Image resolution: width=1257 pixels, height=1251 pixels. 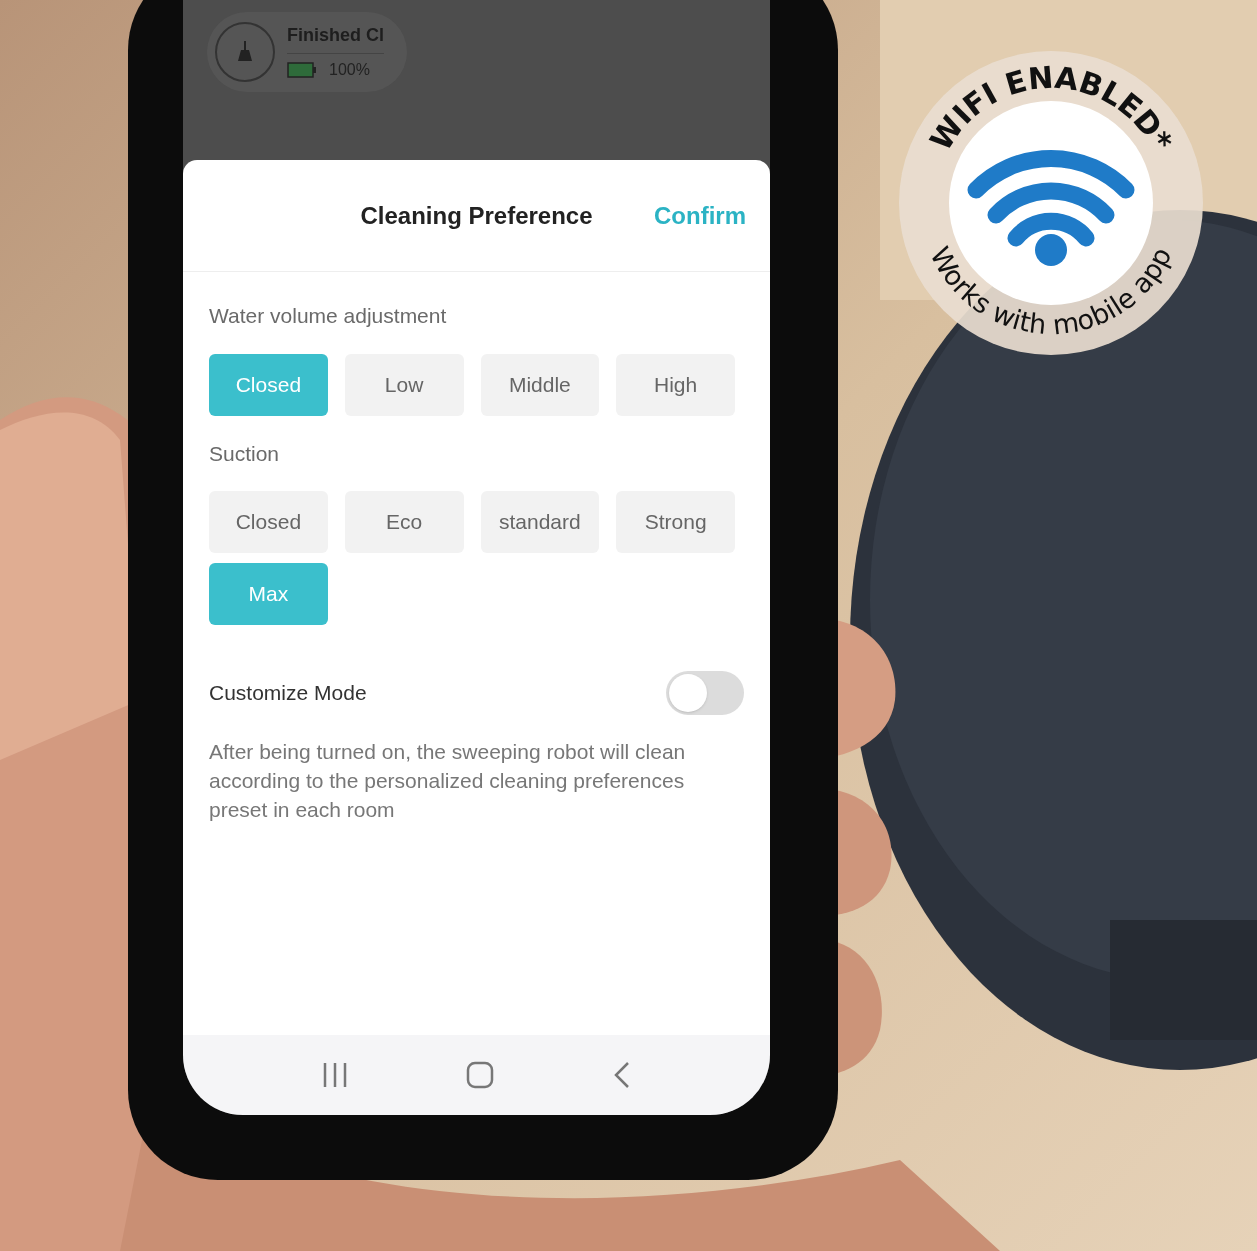 I want to click on battery-icon, so click(x=302, y=70).